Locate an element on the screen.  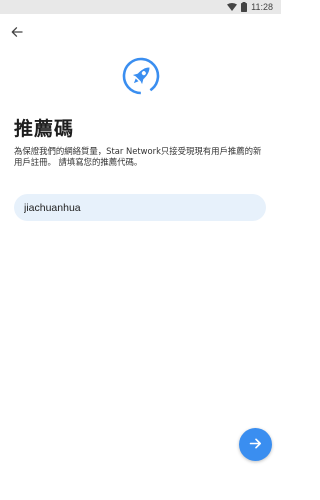
referral-code-input is located at coordinates (140, 207).